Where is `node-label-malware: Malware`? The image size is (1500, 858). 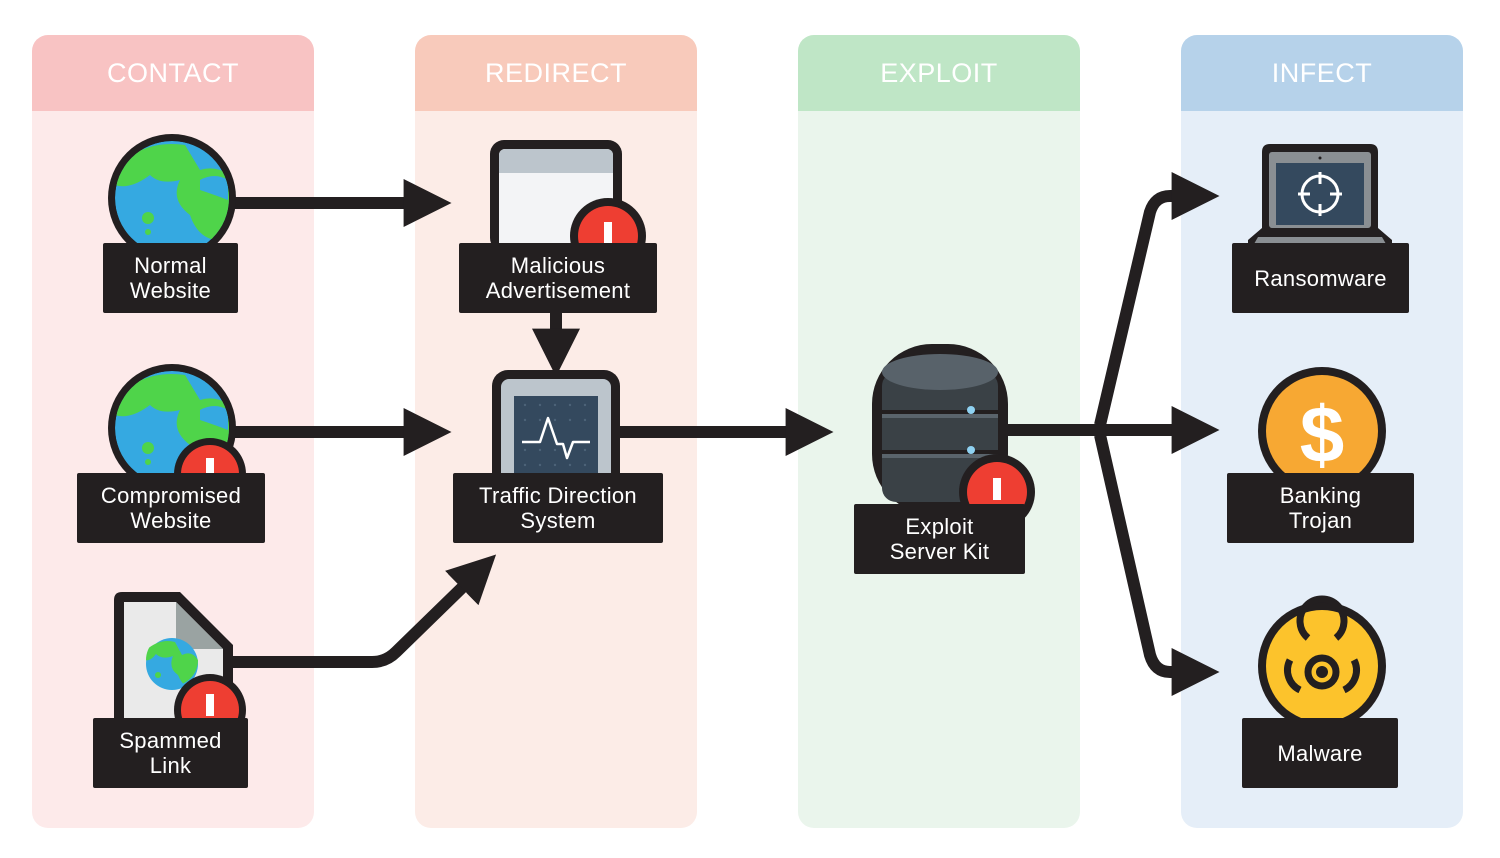 node-label-malware: Malware is located at coordinates (1320, 753).